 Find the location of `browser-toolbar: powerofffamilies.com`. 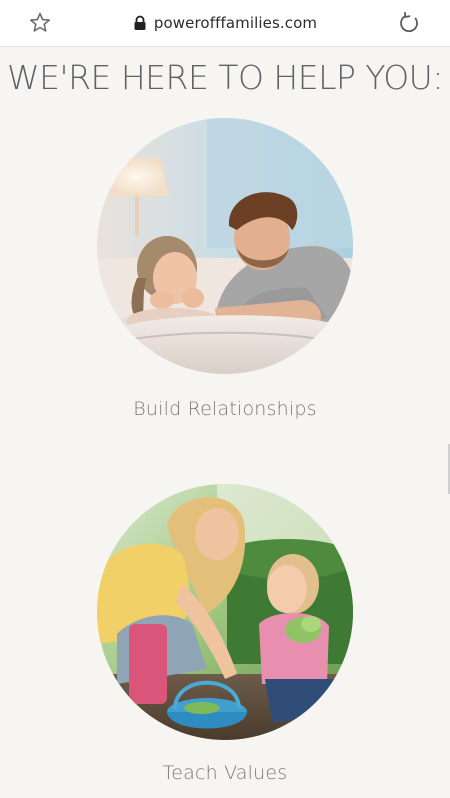

browser-toolbar: powerofffamilies.com is located at coordinates (225, 23).